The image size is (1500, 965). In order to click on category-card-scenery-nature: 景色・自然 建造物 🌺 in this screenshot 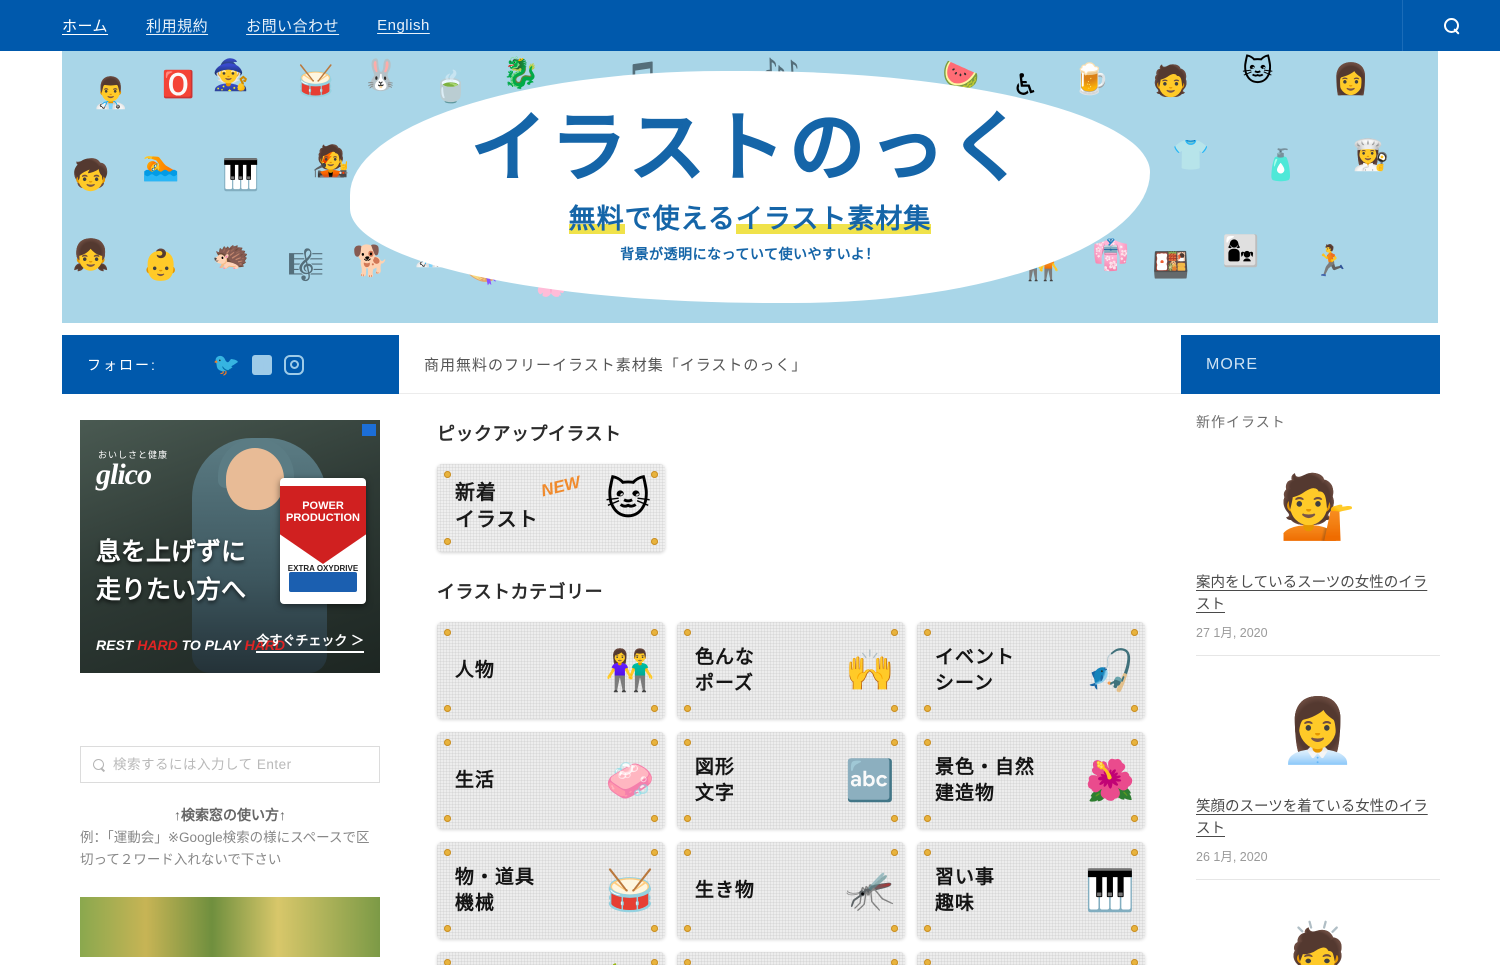, I will do `click(1031, 780)`.